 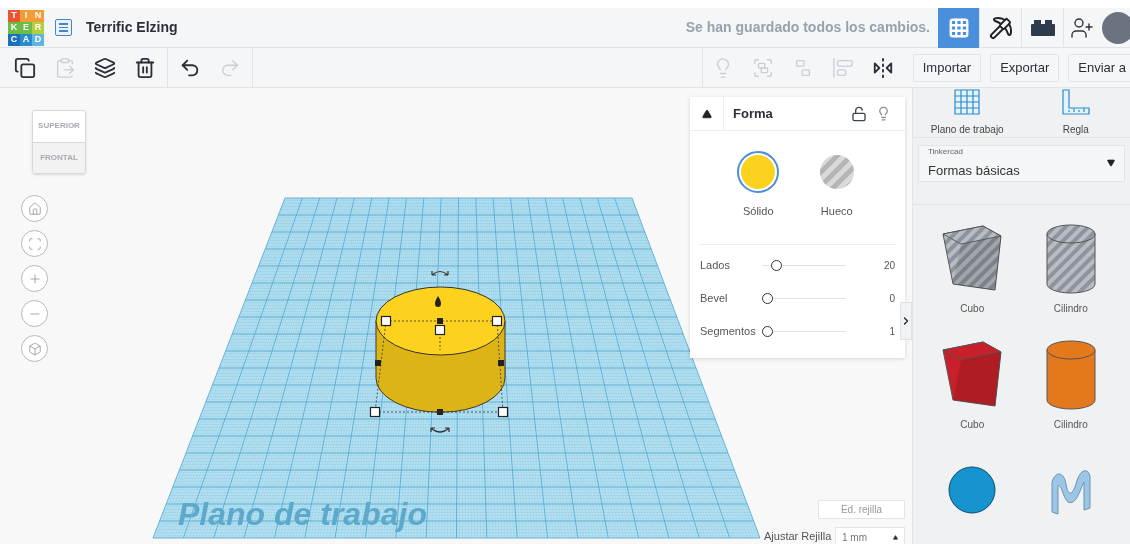 I want to click on logo-letter: I, so click(x=26, y=15).